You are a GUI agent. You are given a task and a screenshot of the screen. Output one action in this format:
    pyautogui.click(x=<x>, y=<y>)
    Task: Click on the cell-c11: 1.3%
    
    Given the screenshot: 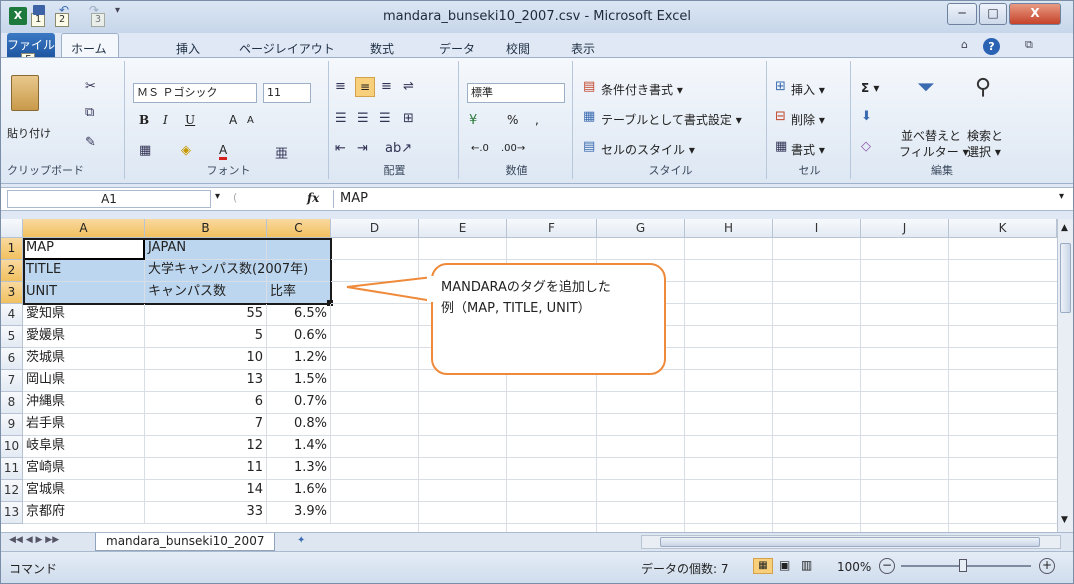 What is the action you would take?
    pyautogui.click(x=299, y=469)
    